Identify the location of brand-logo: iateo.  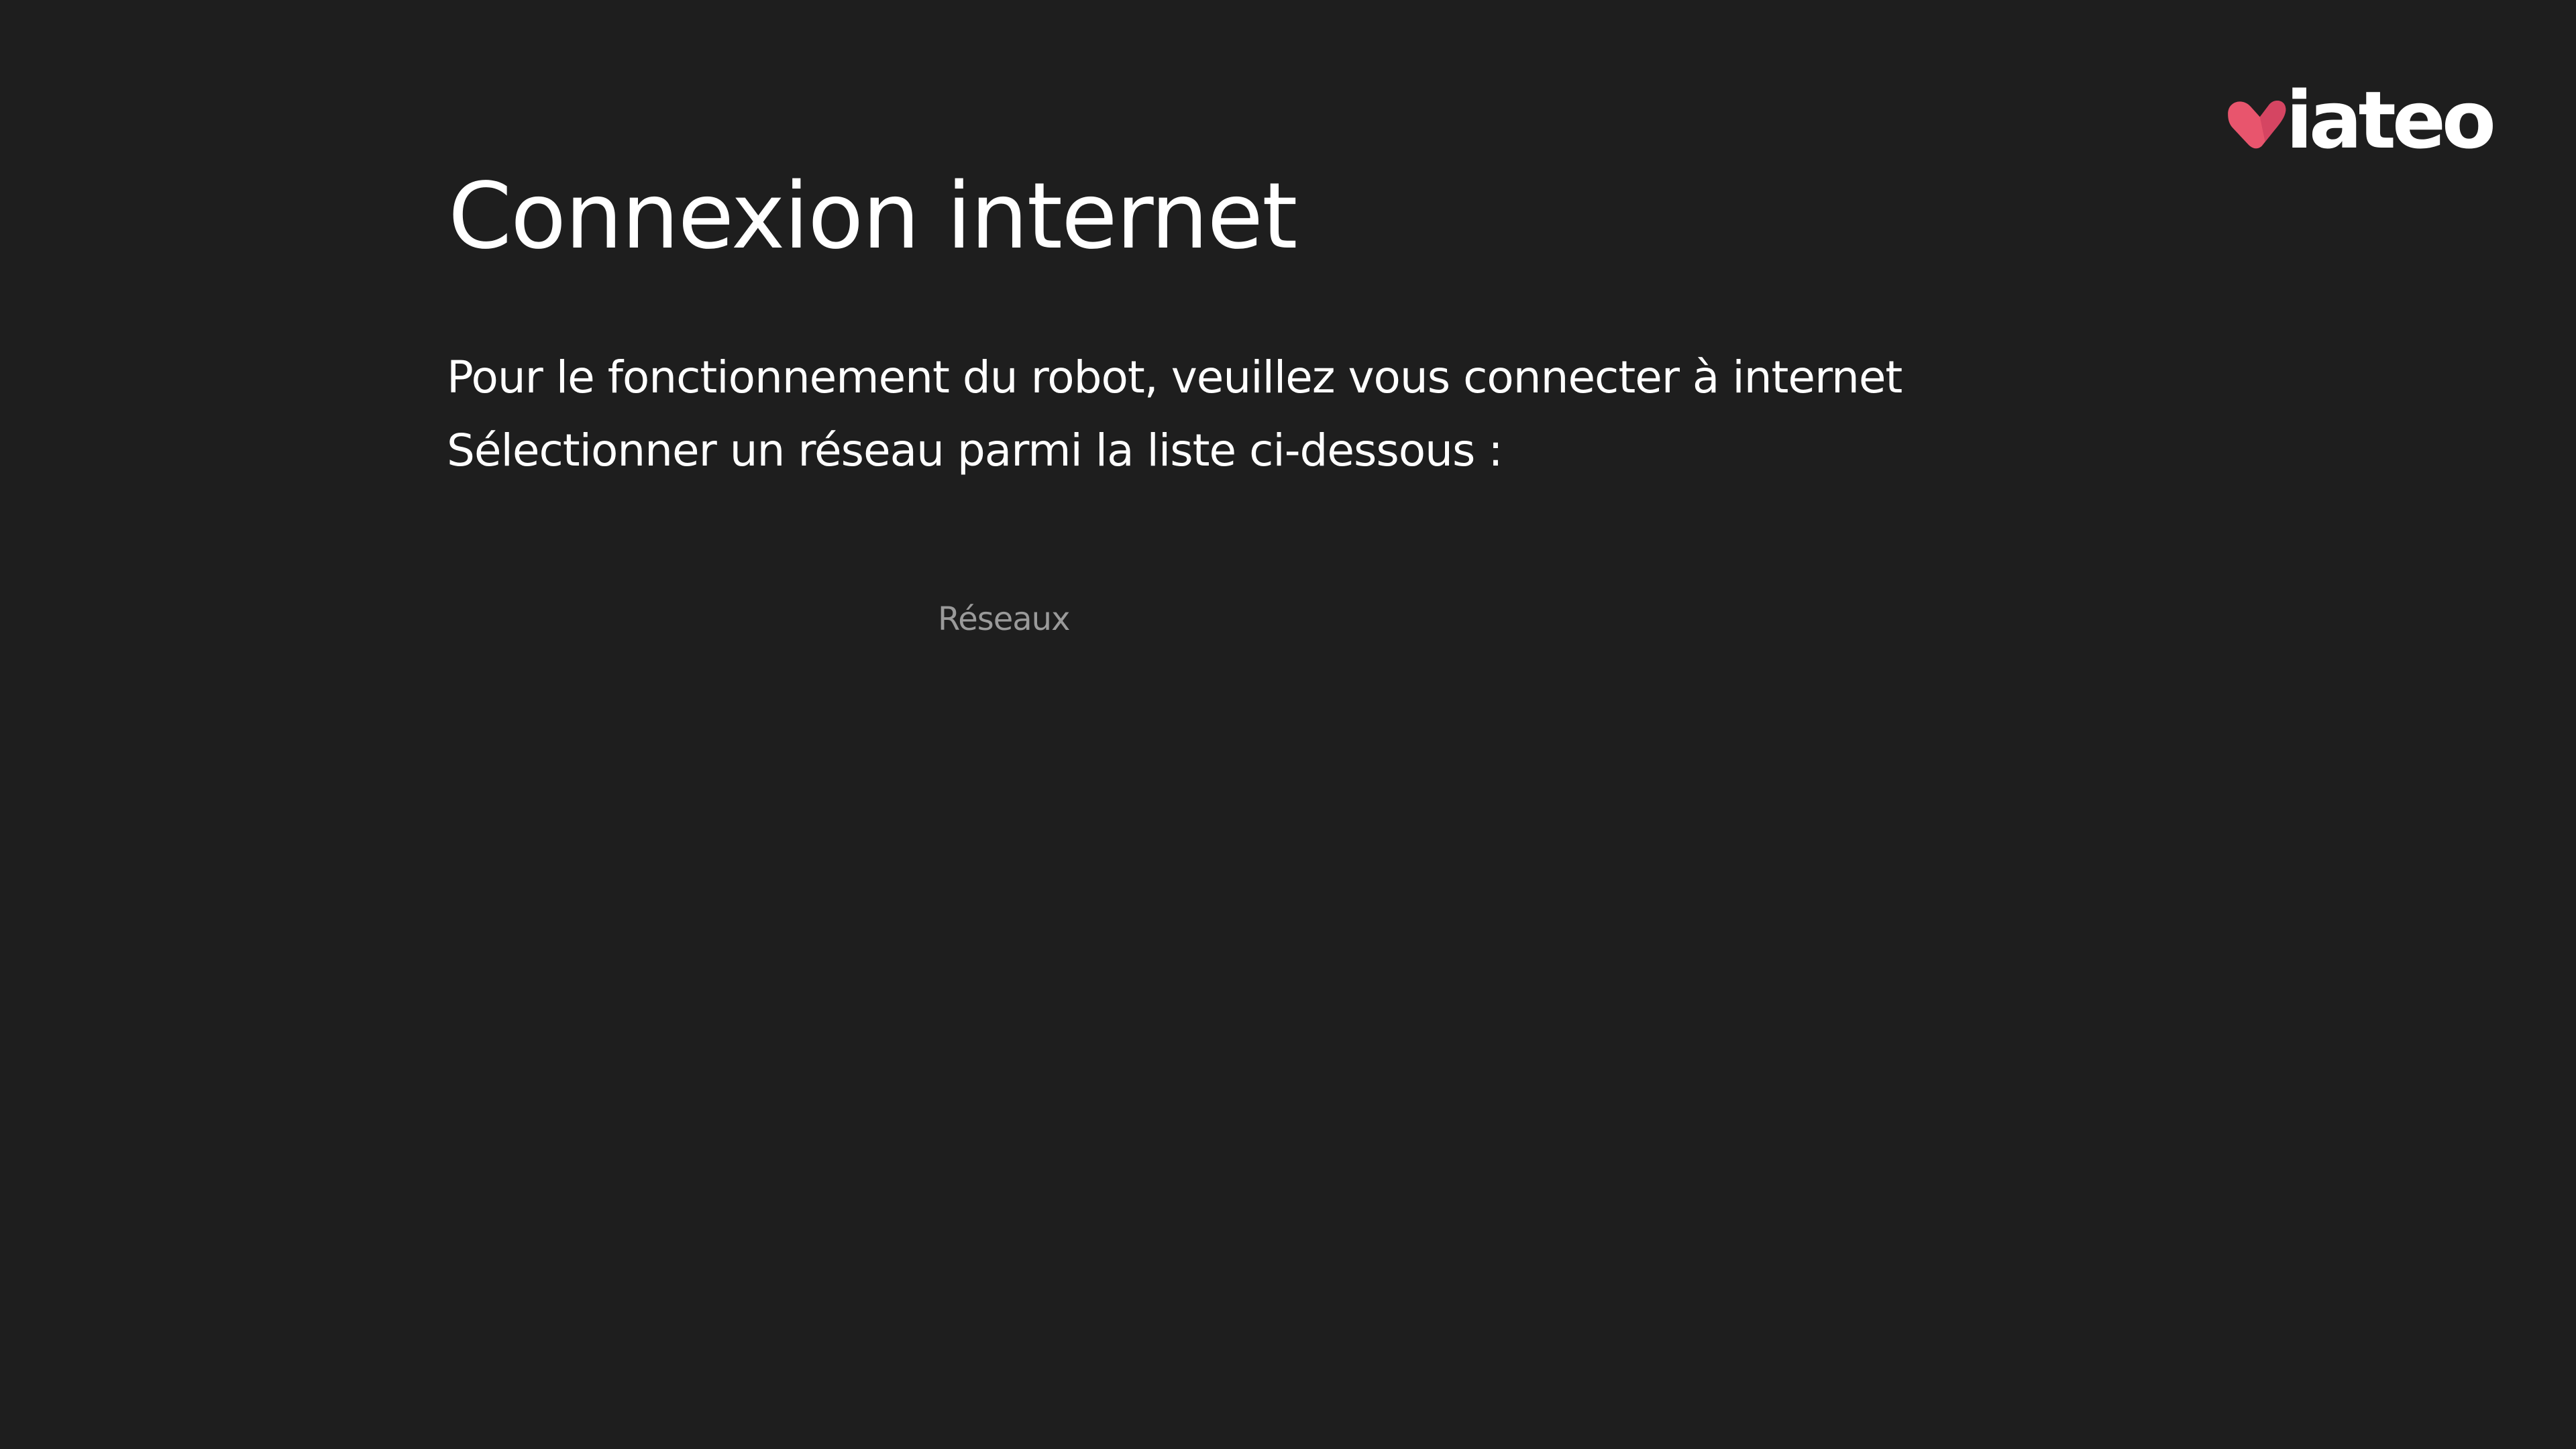
(2360, 120).